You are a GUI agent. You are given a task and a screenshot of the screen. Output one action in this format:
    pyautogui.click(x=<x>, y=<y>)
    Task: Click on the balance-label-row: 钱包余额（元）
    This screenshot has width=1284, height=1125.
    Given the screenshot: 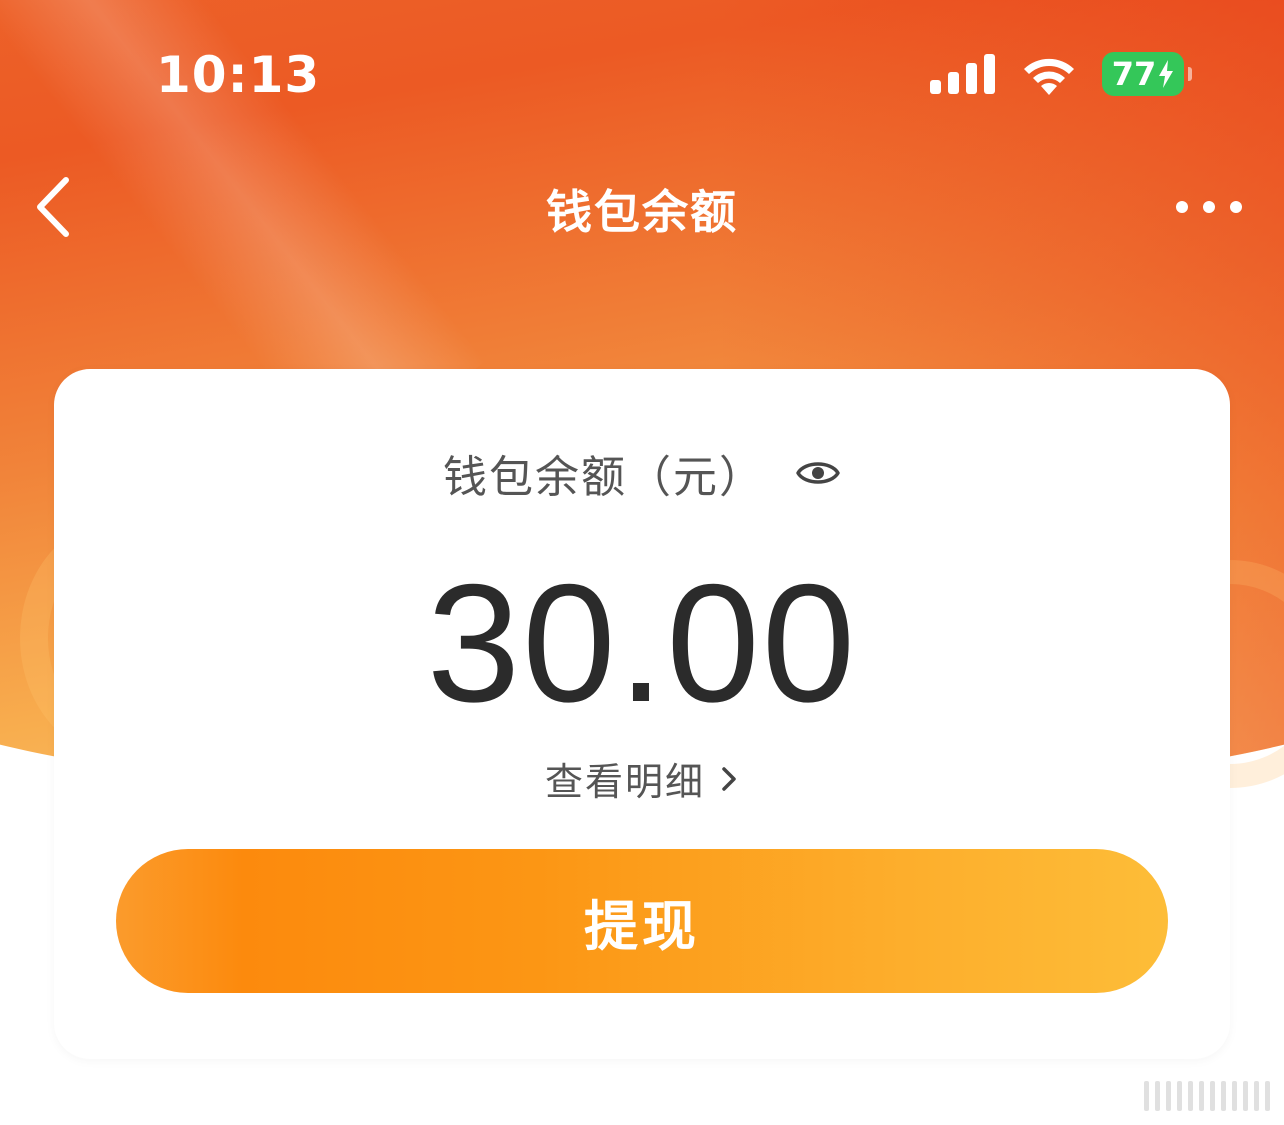 What is the action you would take?
    pyautogui.click(x=642, y=473)
    